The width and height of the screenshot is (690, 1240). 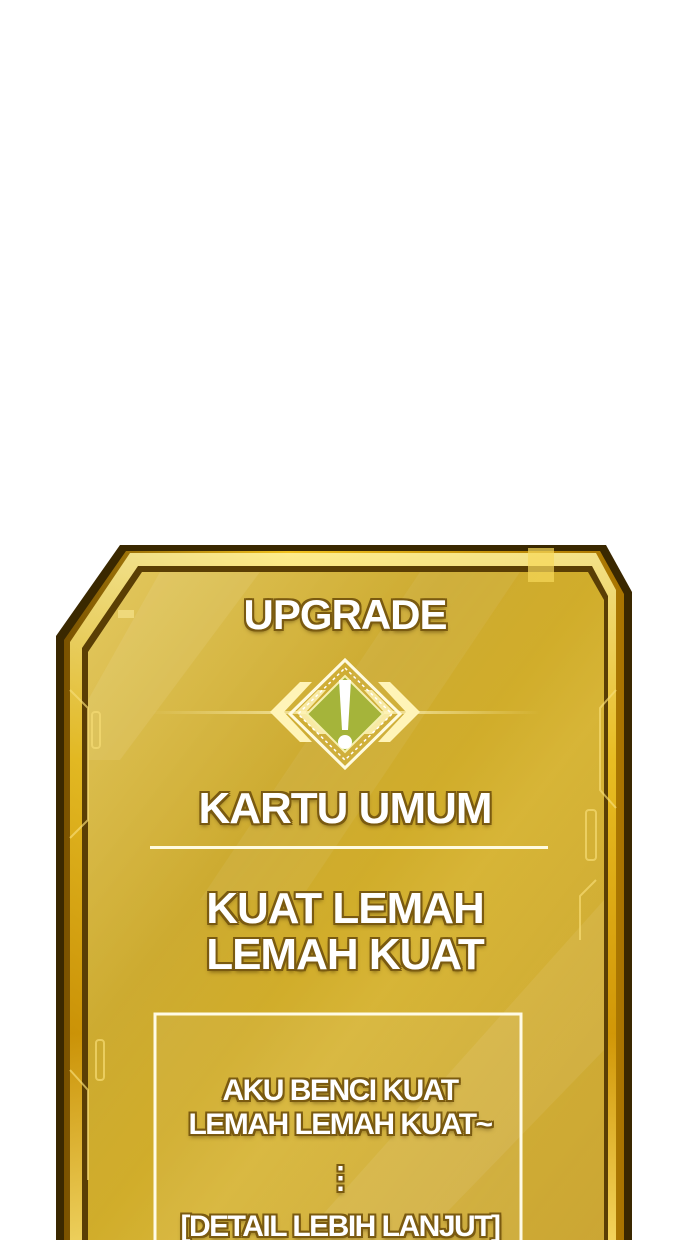 What do you see at coordinates (345, 954) in the screenshot?
I see `card-name-line-2: LEMAH KUAT` at bounding box center [345, 954].